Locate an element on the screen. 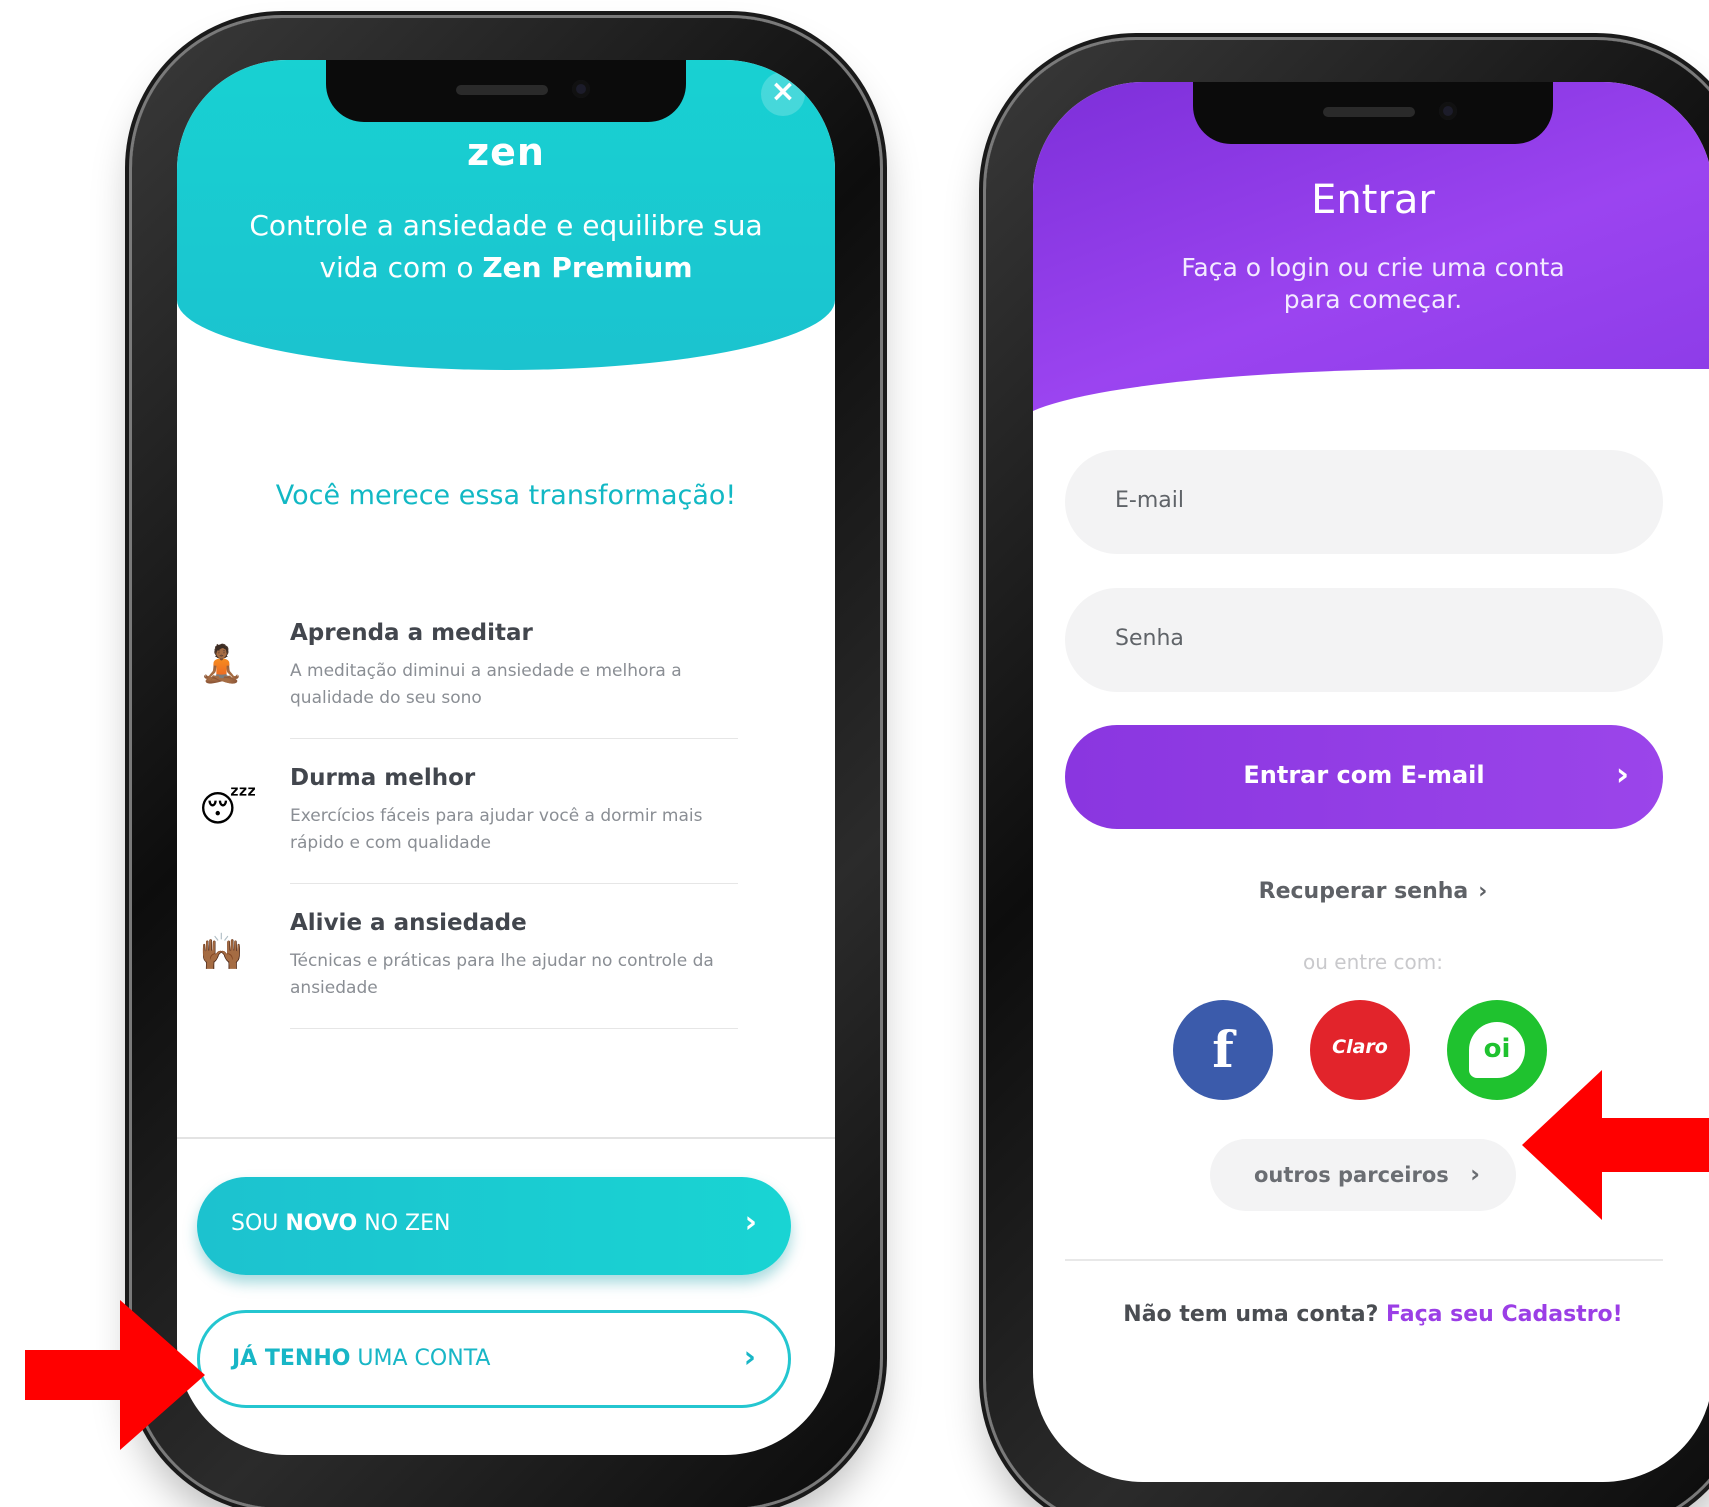 The image size is (1709, 1507). recover-password-link: Recuperar senha › is located at coordinates (1371, 891).